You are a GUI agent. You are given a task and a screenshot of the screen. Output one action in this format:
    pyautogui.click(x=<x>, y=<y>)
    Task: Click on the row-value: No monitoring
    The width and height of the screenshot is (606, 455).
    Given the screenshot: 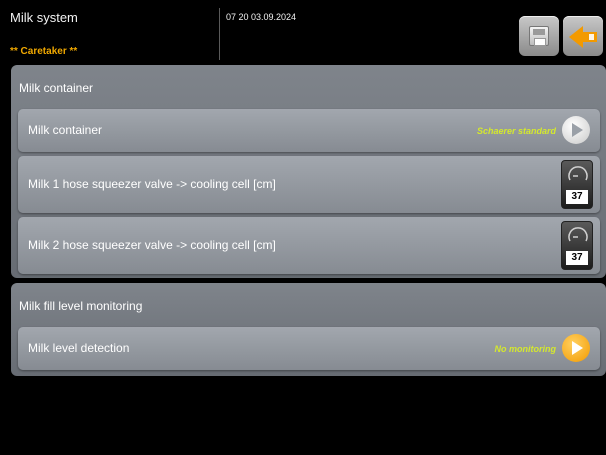 What is the action you would take?
    pyautogui.click(x=525, y=349)
    